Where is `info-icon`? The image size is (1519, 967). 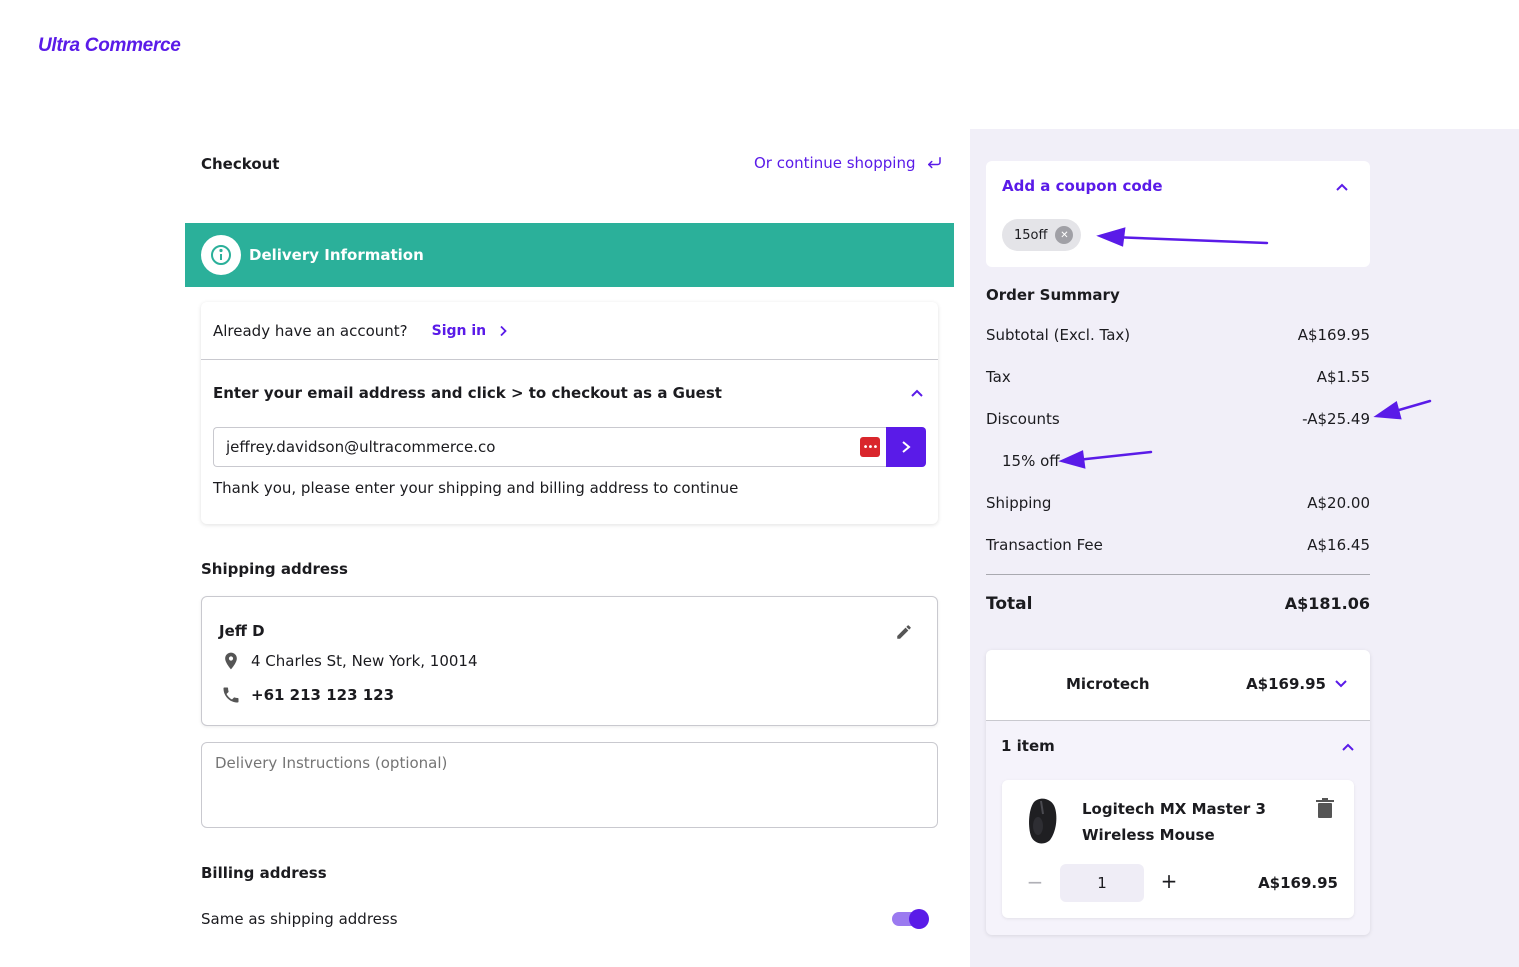 info-icon is located at coordinates (221, 255).